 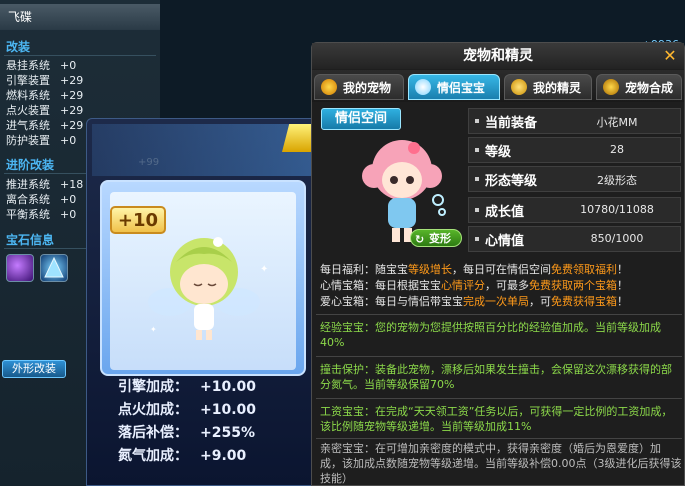 What do you see at coordinates (649, 88) in the screenshot?
I see `tab-label: 宠物合成` at bounding box center [649, 88].